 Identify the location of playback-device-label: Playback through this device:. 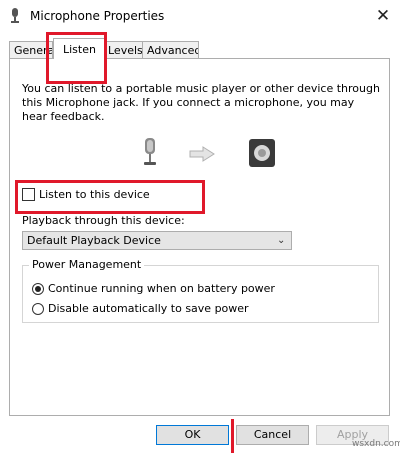
(103, 220).